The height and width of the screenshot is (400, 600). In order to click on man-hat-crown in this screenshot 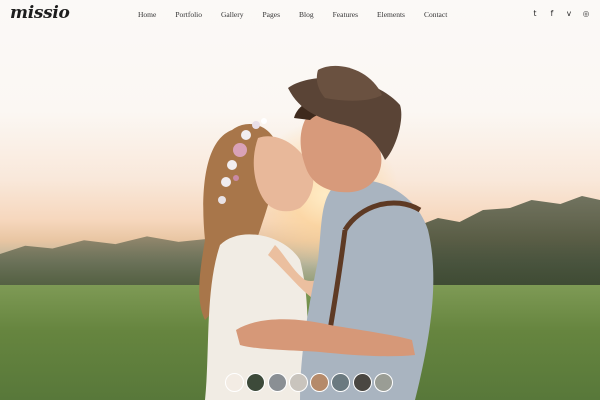, I will do `click(349, 83)`.